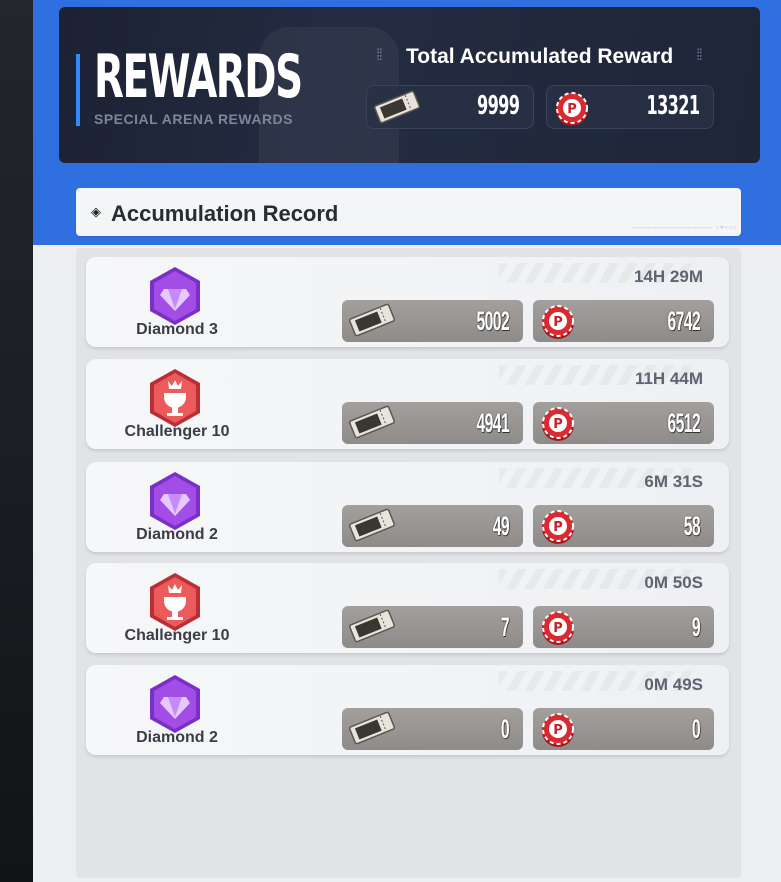 The image size is (781, 882). What do you see at coordinates (696, 729) in the screenshot?
I see `coin-value: 0` at bounding box center [696, 729].